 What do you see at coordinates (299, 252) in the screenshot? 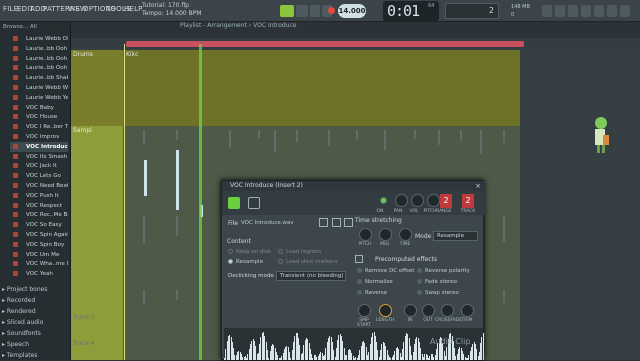
I see `radio-load-regions: Load regions` at bounding box center [299, 252].